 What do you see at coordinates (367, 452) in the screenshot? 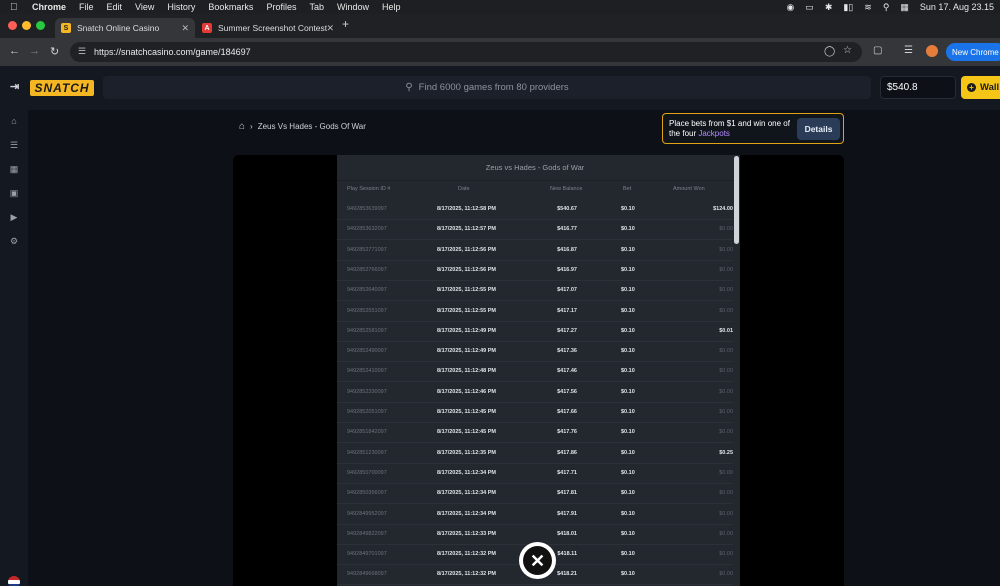
I see `session-id-cell: 9492851230097` at bounding box center [367, 452].